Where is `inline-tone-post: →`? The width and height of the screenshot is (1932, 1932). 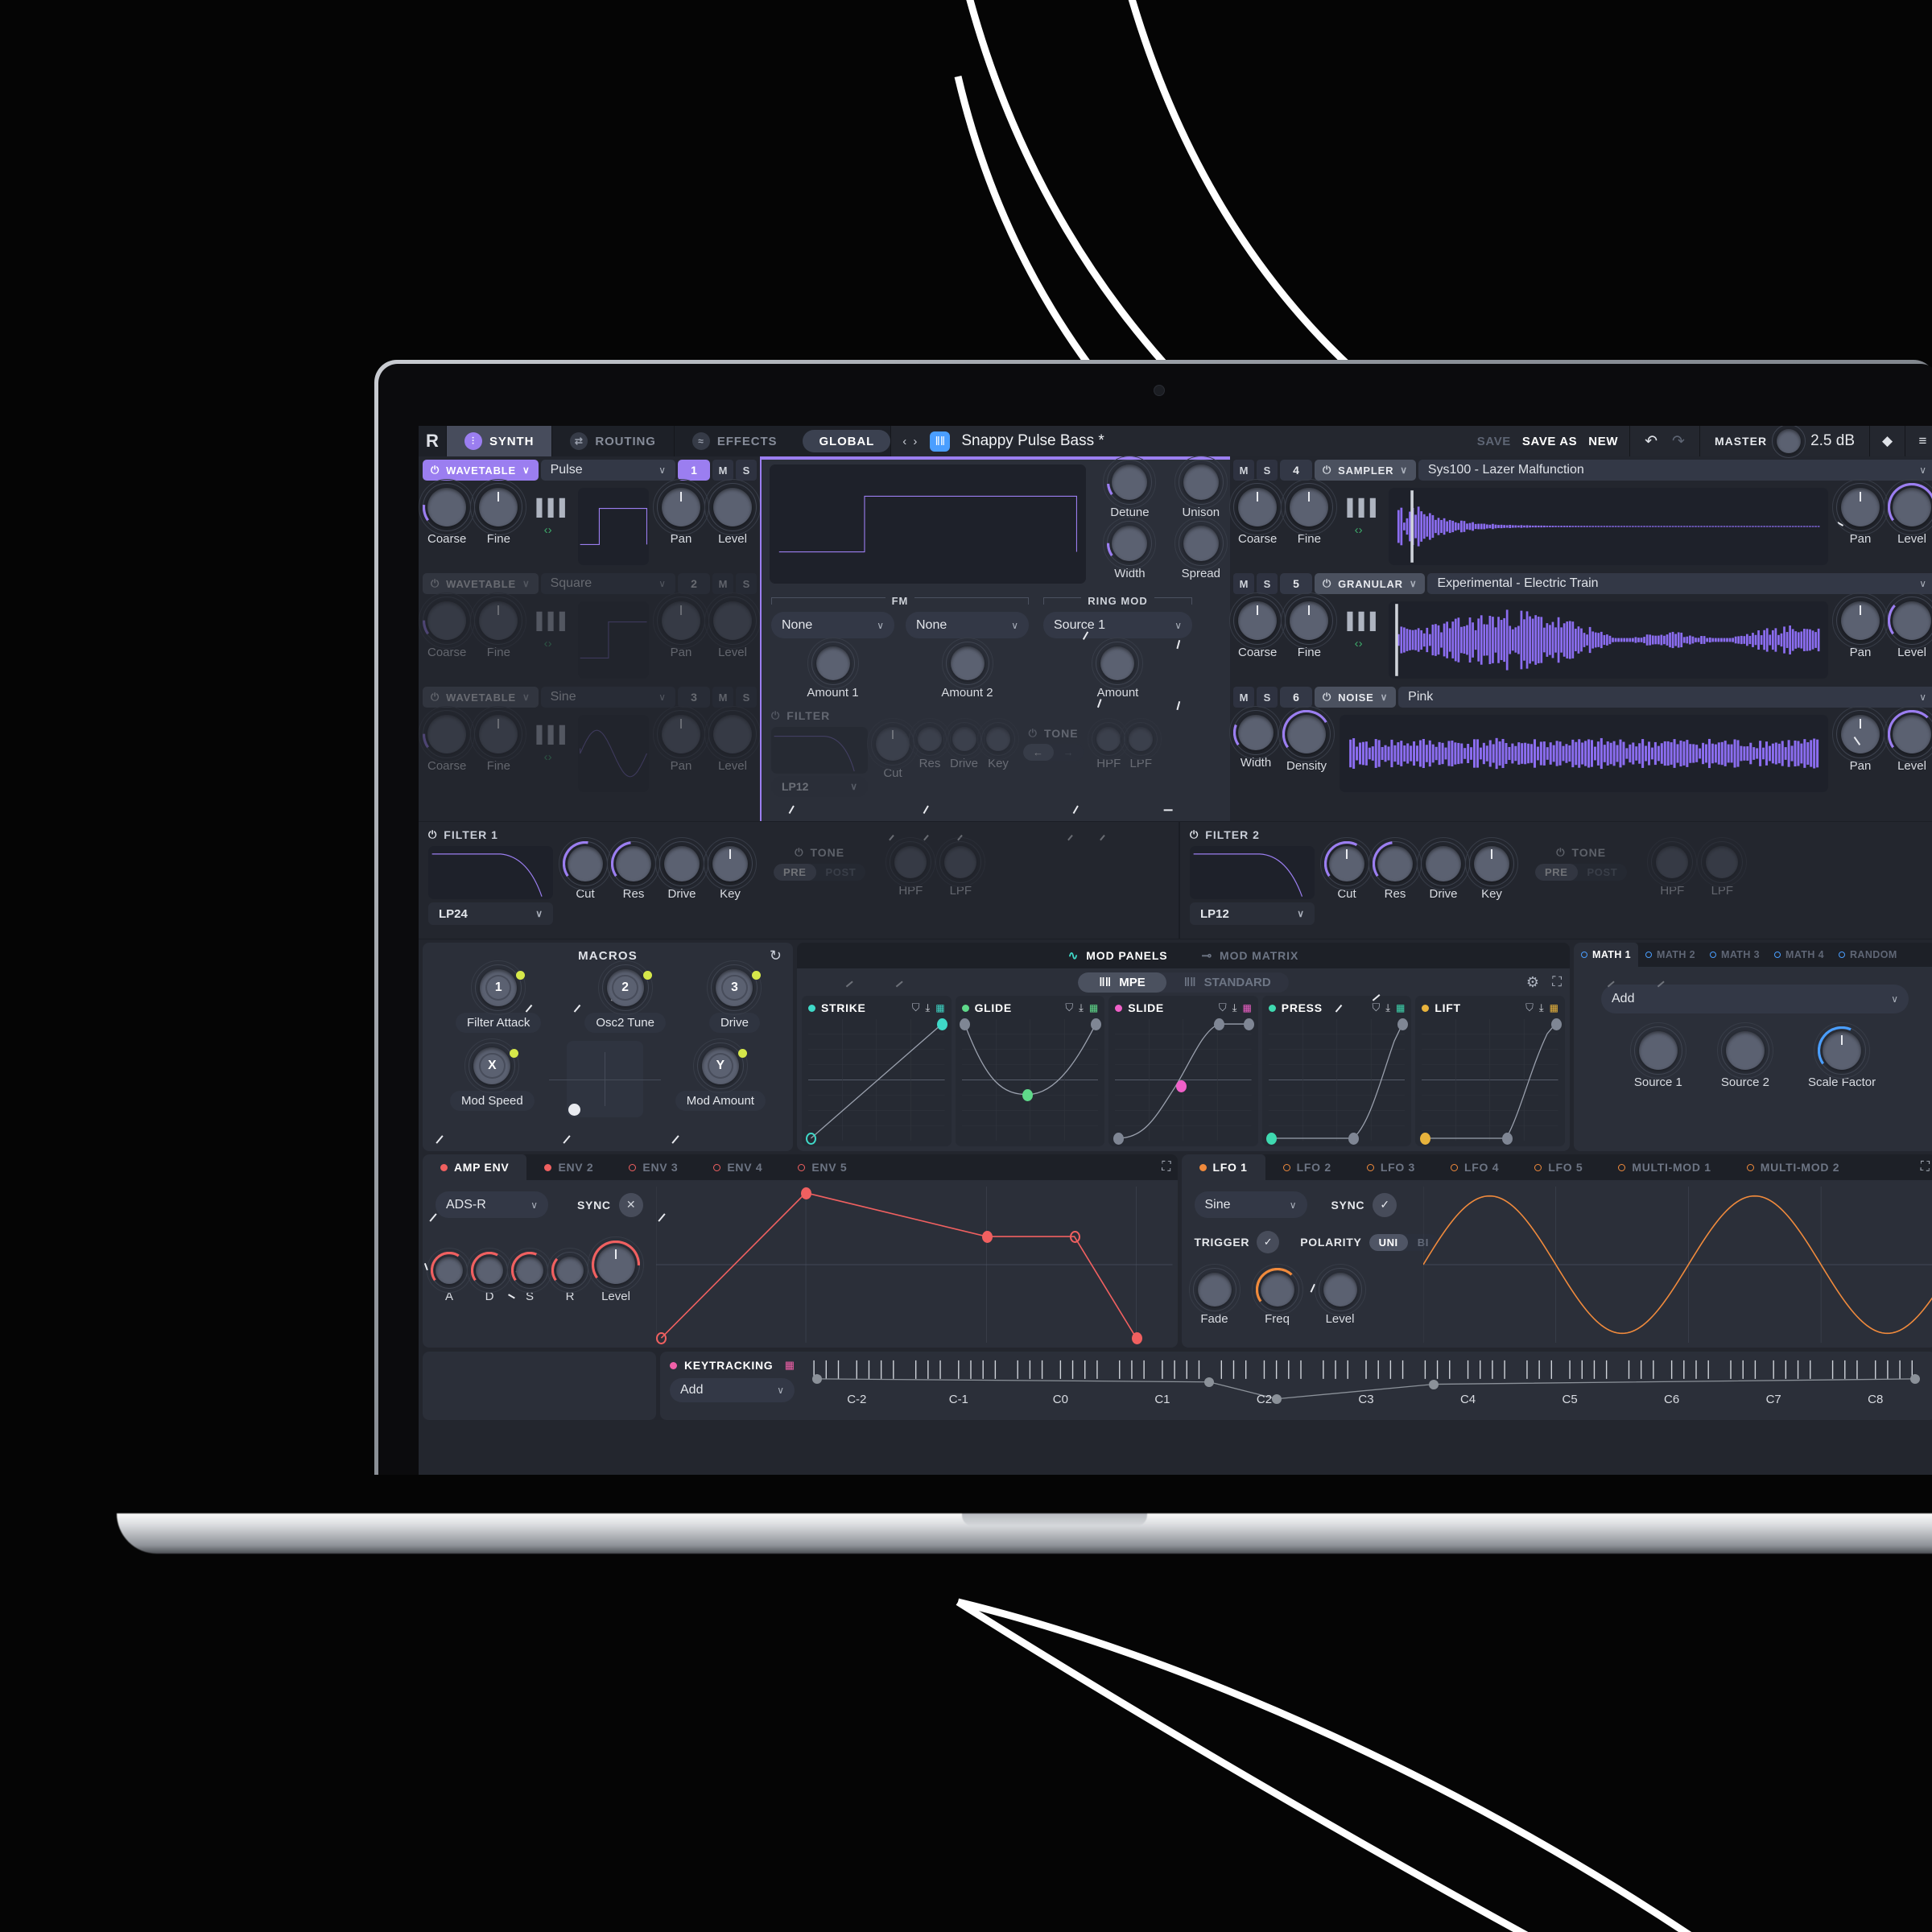
inline-tone-post: → is located at coordinates (1069, 752).